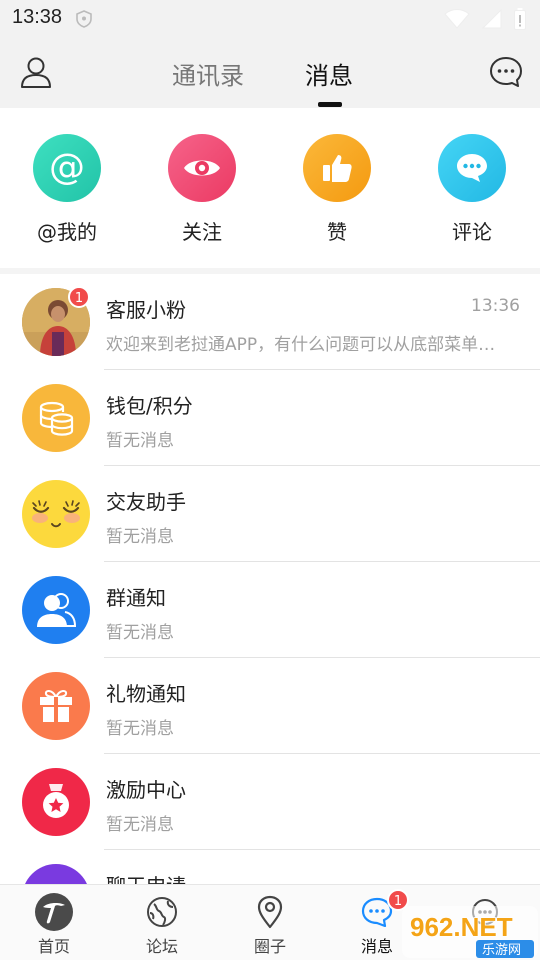 The image size is (540, 960). Describe the element at coordinates (56, 418) in the screenshot. I see `coin-stack-icon` at that location.